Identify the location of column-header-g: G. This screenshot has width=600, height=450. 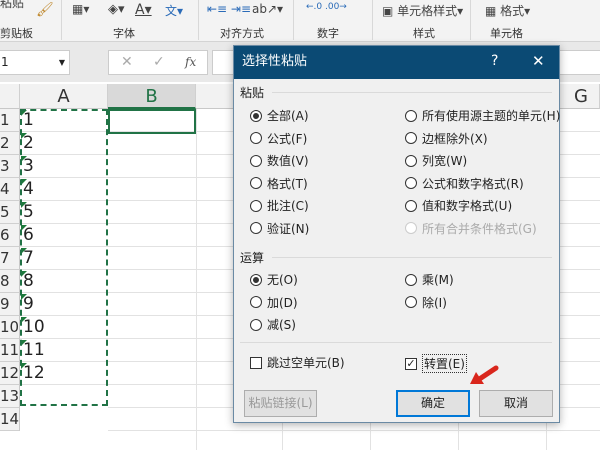
(581, 96).